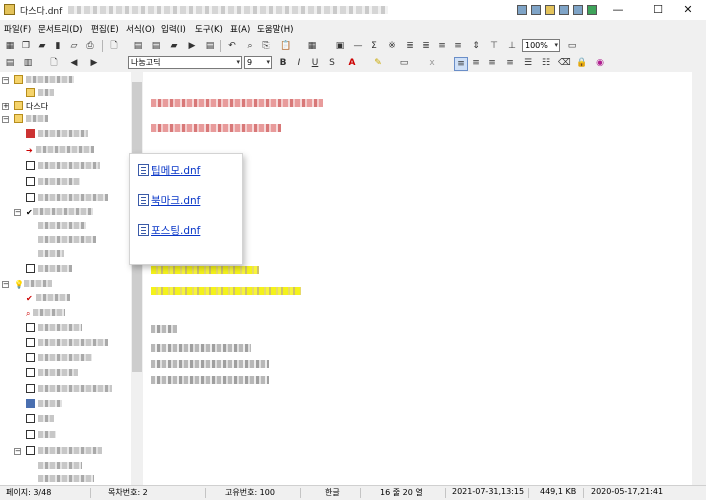 This screenshot has width=706, height=500. What do you see at coordinates (232, 46) in the screenshot?
I see `undo-icon: ↶` at bounding box center [232, 46].